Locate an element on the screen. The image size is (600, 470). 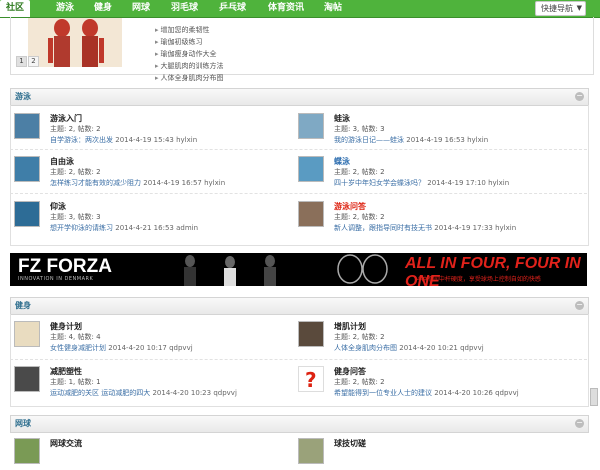
forum-stats: 主题: 1, 帖数: 1 is located at coordinates (75, 382).